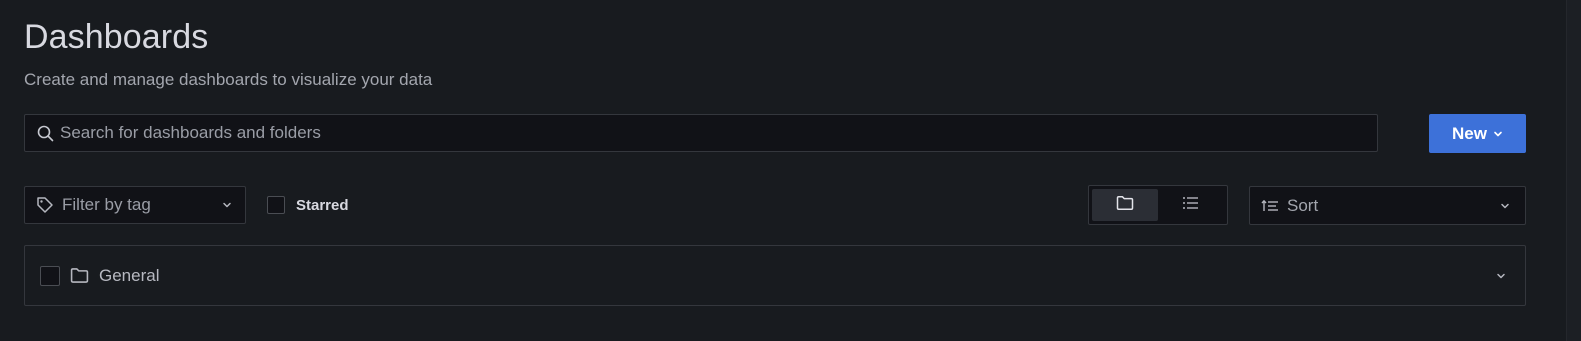 The image size is (1581, 341). What do you see at coordinates (116, 37) in the screenshot?
I see `page-title: Dashboards` at bounding box center [116, 37].